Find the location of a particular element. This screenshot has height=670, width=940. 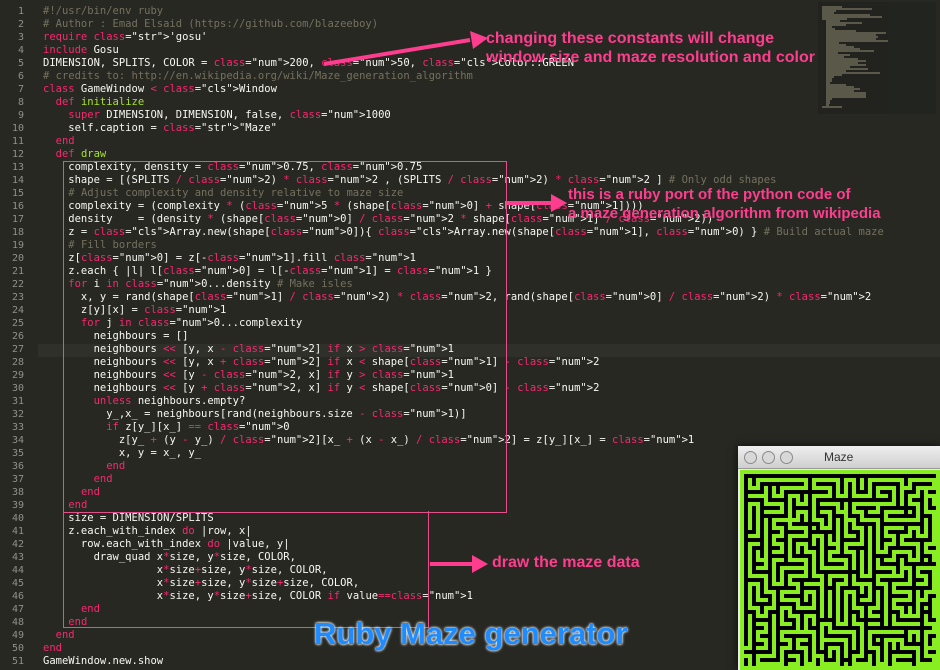

code-line: self.caption = class="str">"Maze" is located at coordinates (160, 128).